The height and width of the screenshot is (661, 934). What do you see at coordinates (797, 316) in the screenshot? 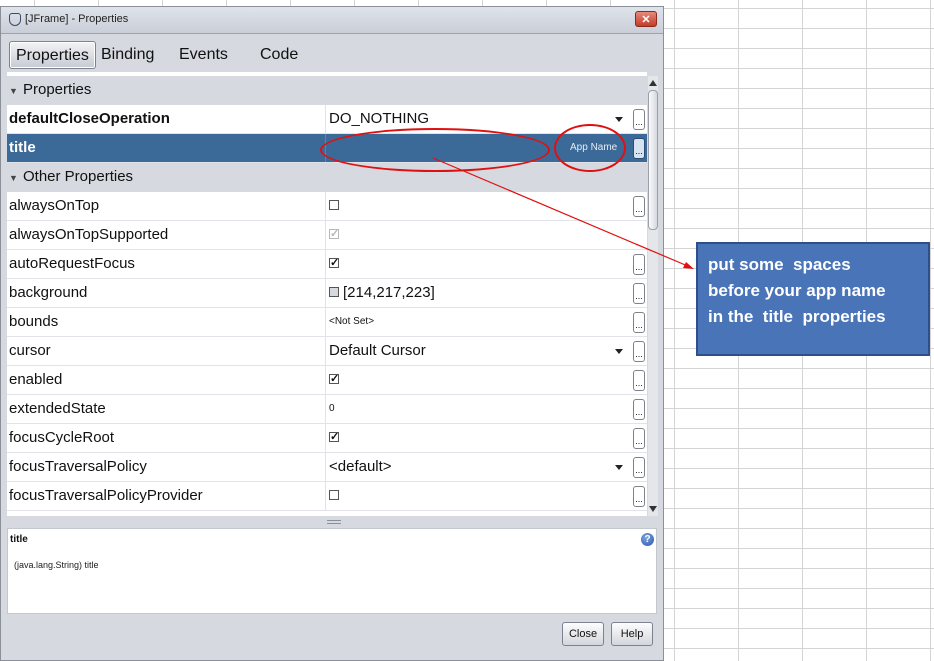
I see `callout-line-3: in the title properties` at bounding box center [797, 316].